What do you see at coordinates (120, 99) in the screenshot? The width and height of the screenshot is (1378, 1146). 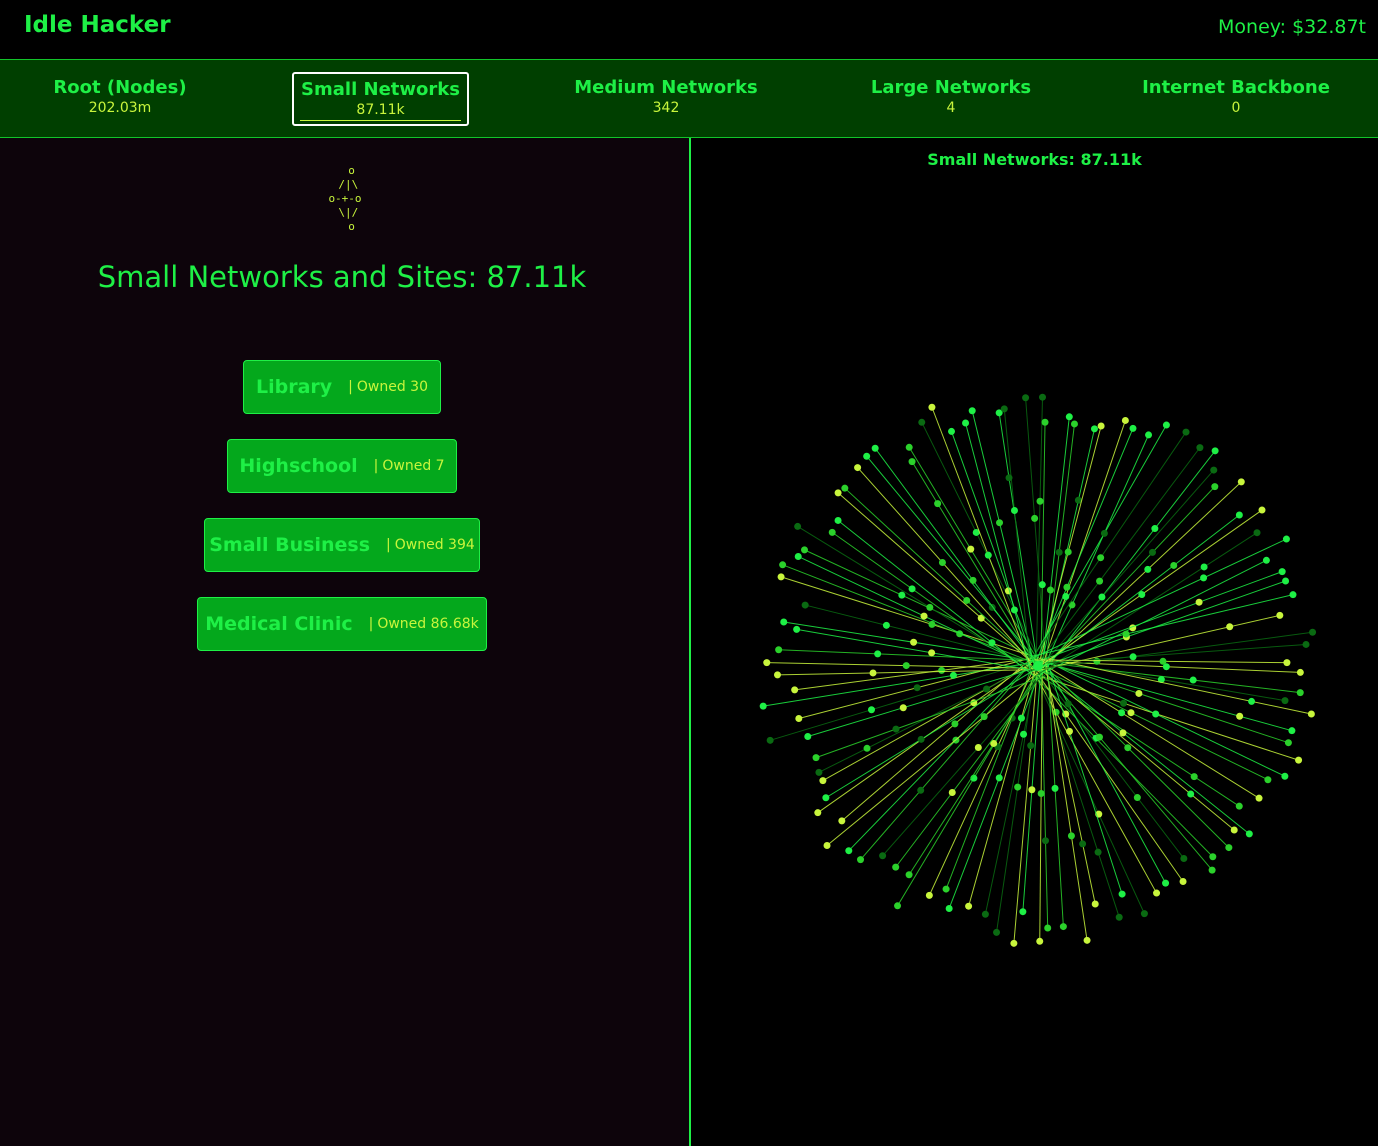 I see `tab-root-nodes: Root (Nodes) 202.03m` at bounding box center [120, 99].